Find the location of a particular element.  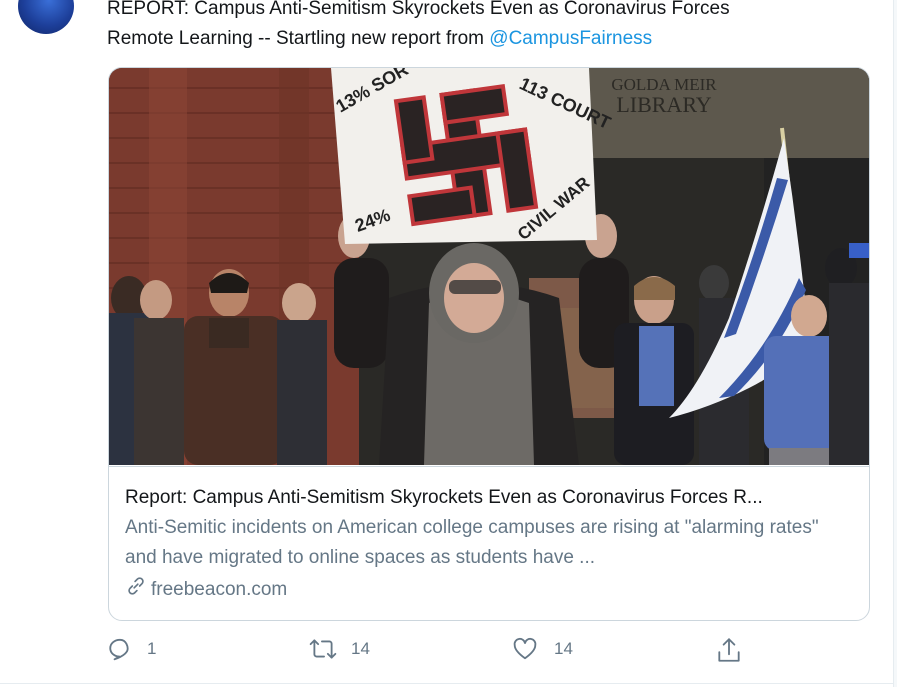

share-button is located at coordinates (729, 650).